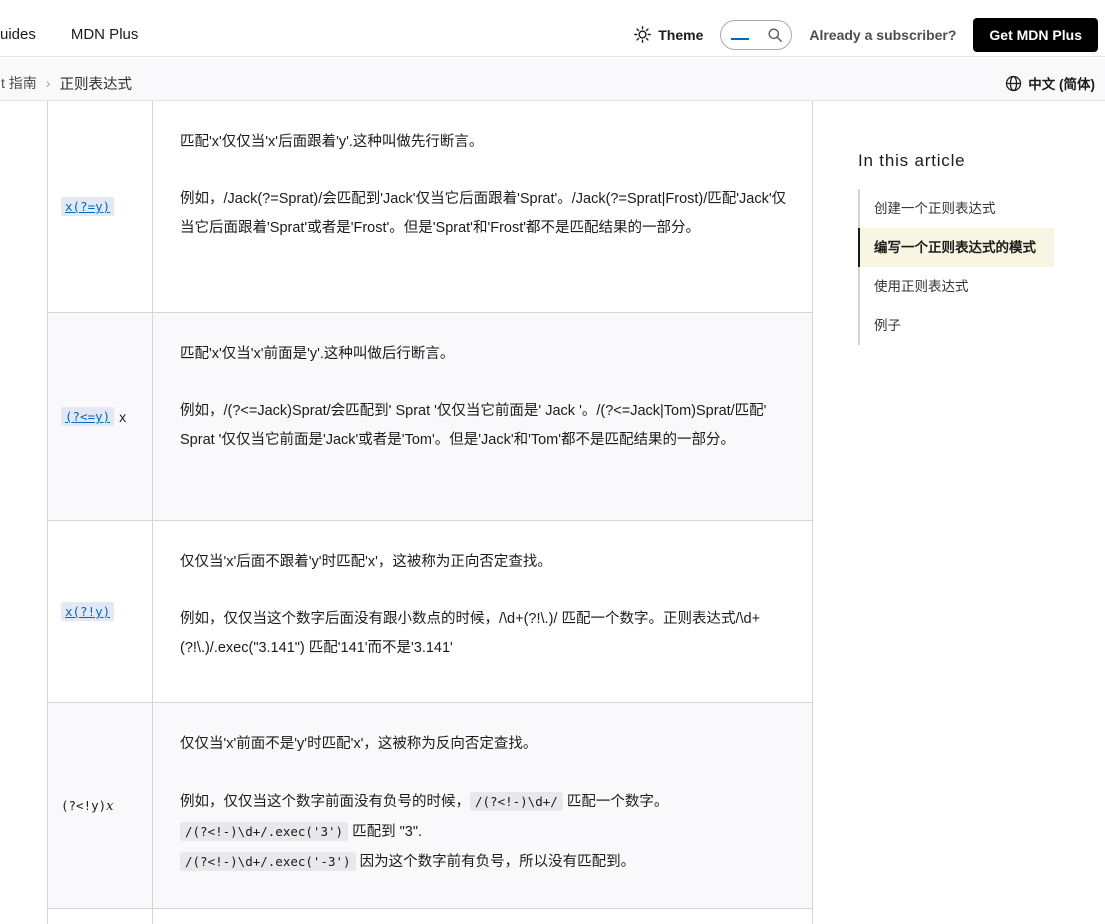 This screenshot has width=1105, height=924. What do you see at coordinates (1014, 83) in the screenshot?
I see `globe-icon` at bounding box center [1014, 83].